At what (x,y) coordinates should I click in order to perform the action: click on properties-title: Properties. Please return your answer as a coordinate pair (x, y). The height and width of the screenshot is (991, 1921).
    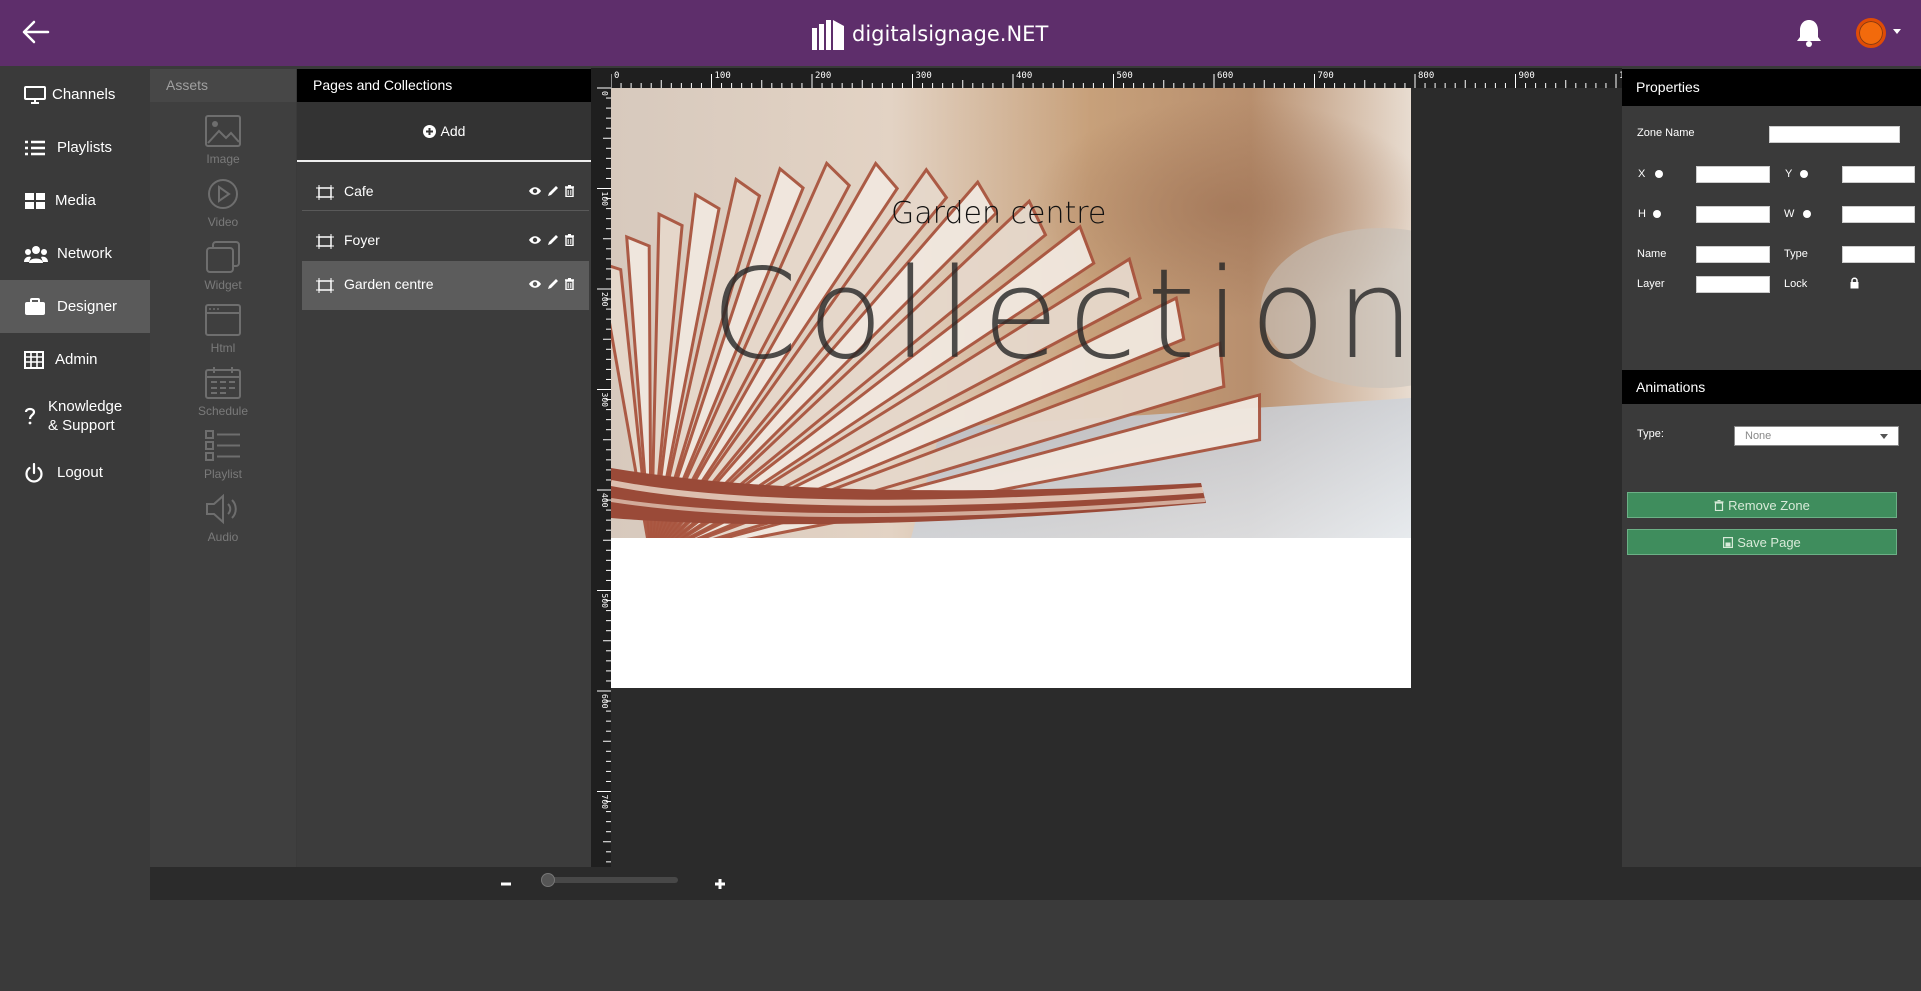
    Looking at the image, I should click on (1771, 87).